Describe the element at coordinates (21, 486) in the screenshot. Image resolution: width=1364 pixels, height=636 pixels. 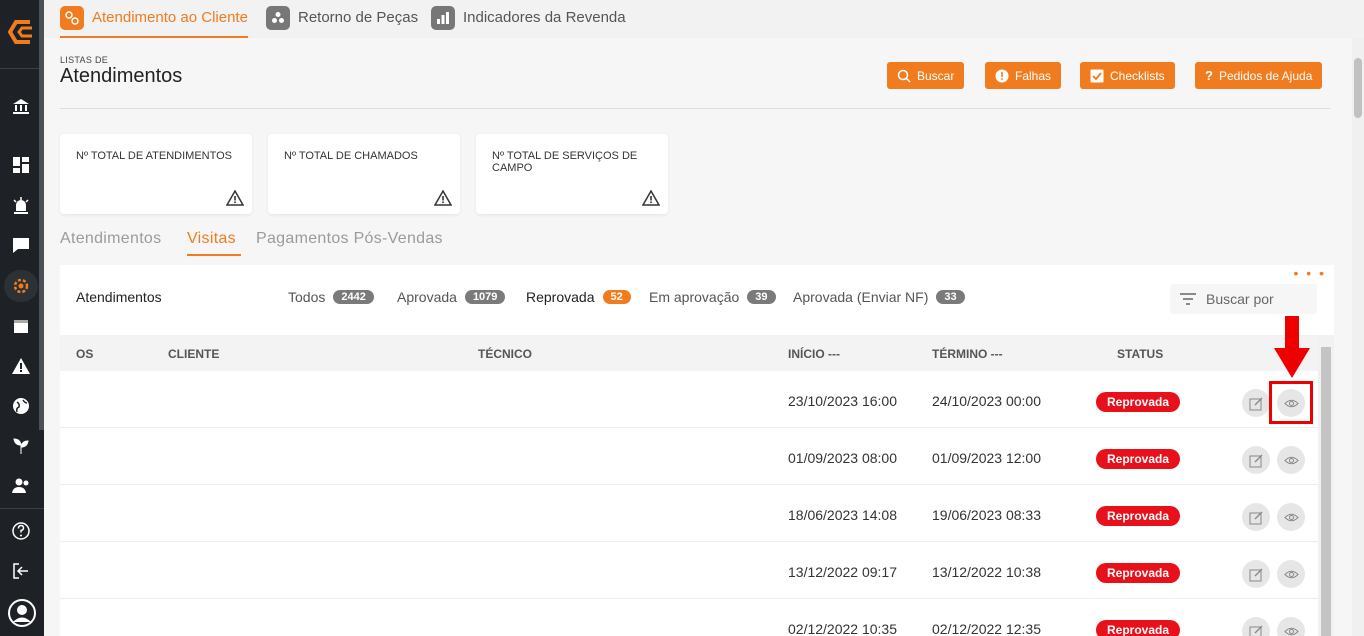
I see `users-icon` at that location.